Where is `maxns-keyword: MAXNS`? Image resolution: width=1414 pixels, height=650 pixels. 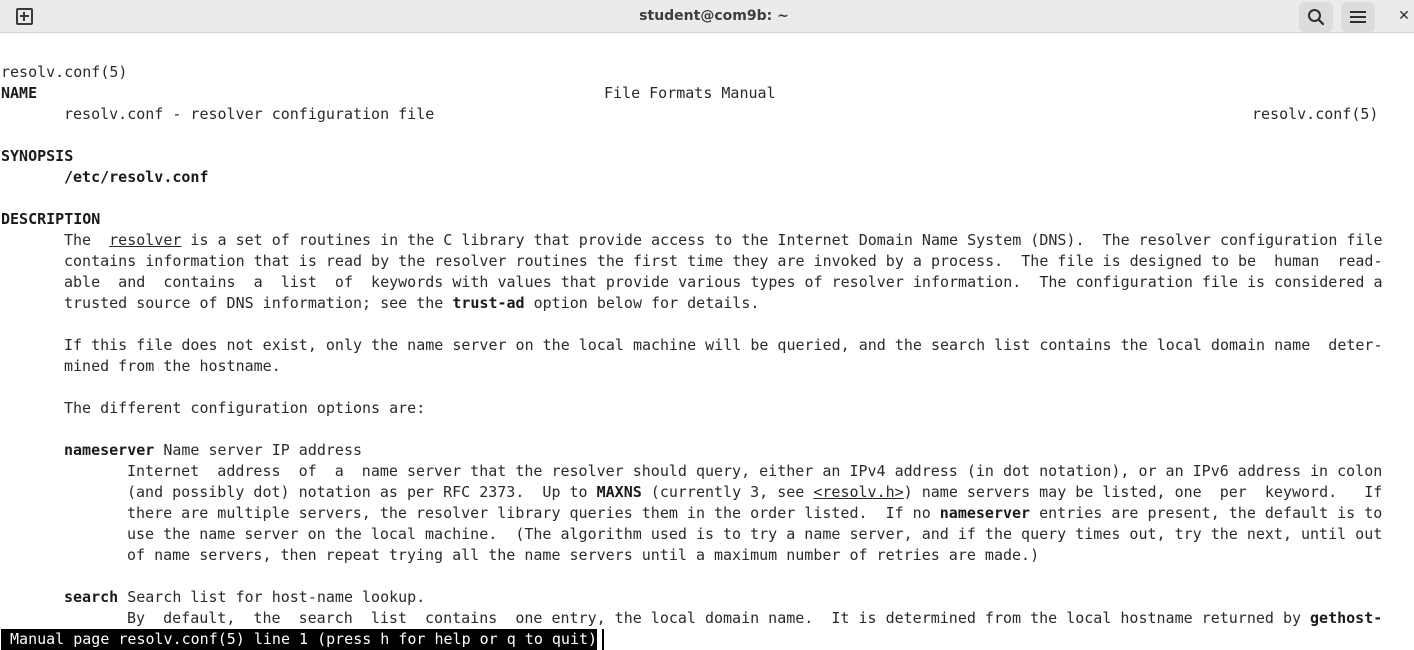
maxns-keyword: MAXNS is located at coordinates (619, 492).